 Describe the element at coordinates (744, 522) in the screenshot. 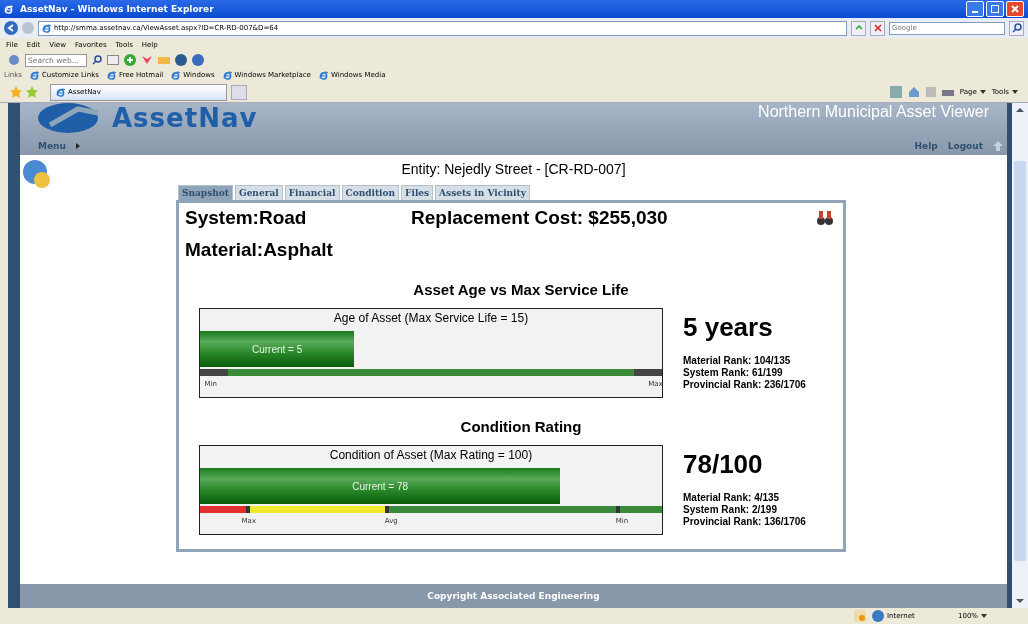

I see `rank-text: Provincial Rank: 136/1706` at that location.